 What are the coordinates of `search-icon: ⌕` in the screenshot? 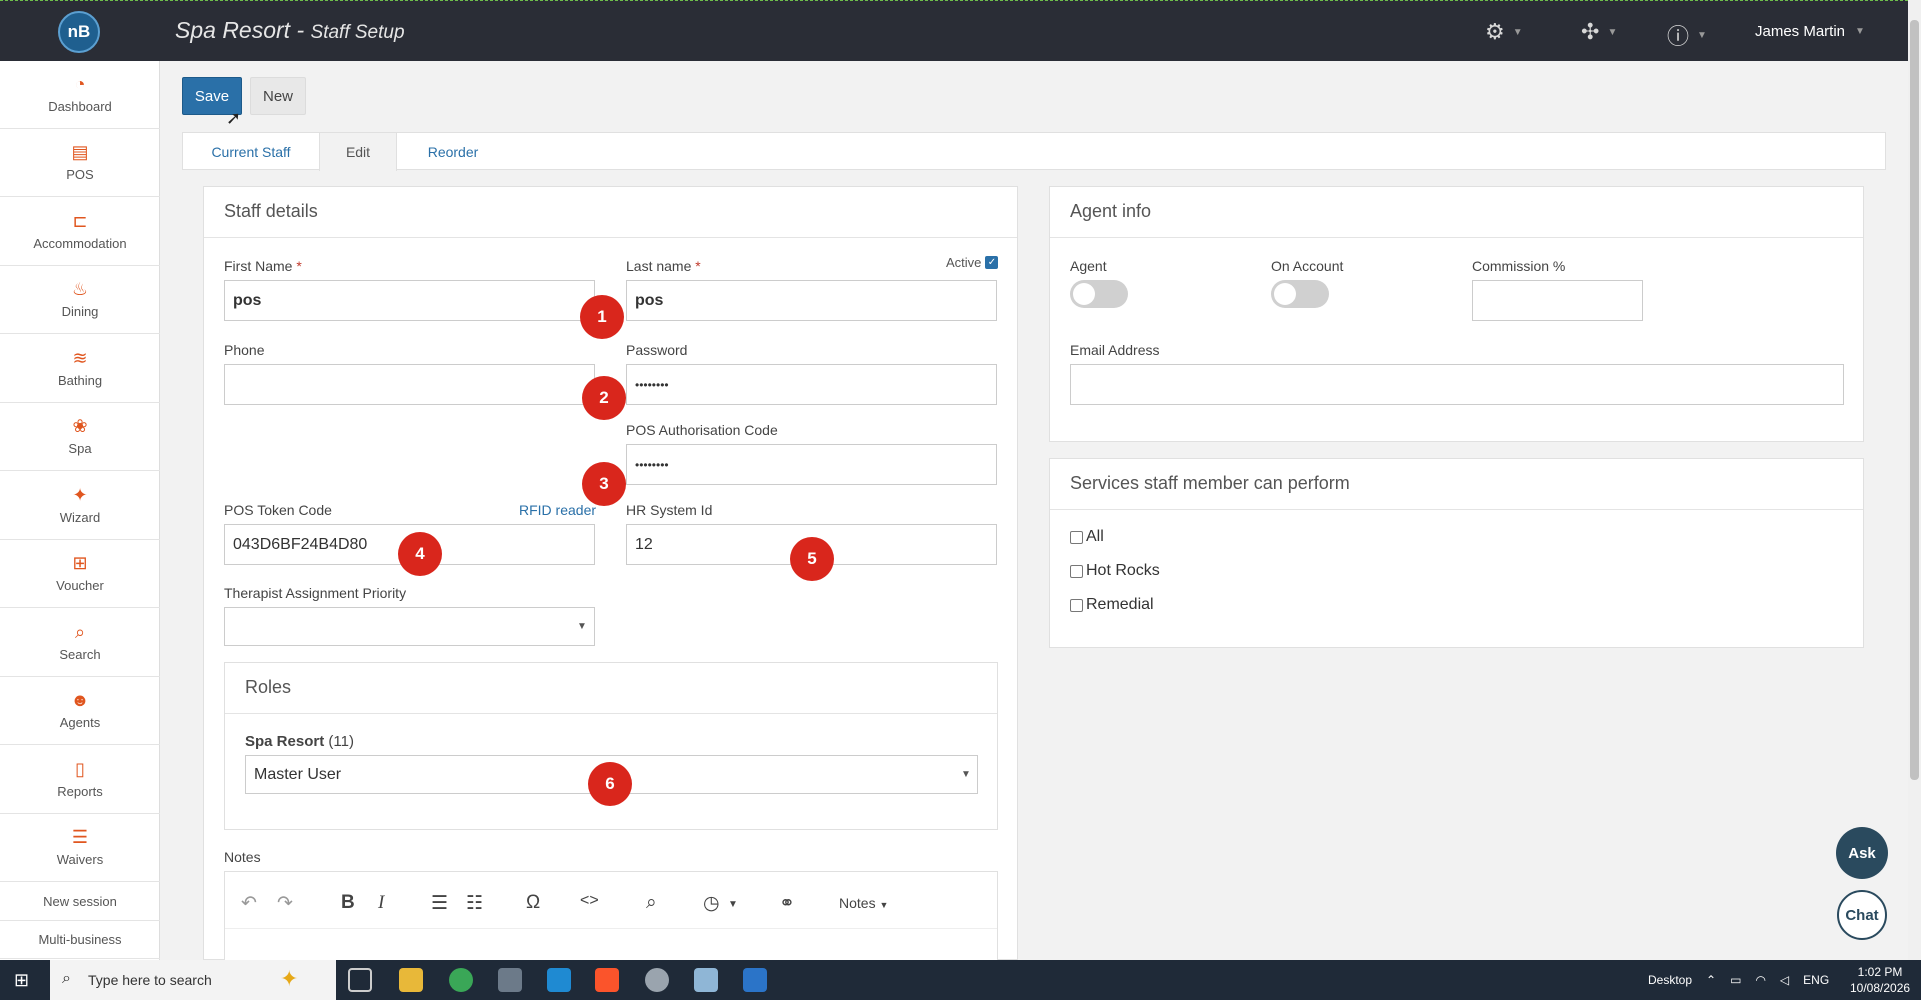 It's located at (651, 903).